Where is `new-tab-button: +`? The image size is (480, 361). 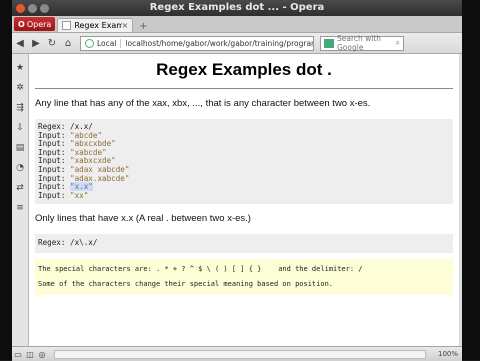 new-tab-button: + is located at coordinates (143, 26).